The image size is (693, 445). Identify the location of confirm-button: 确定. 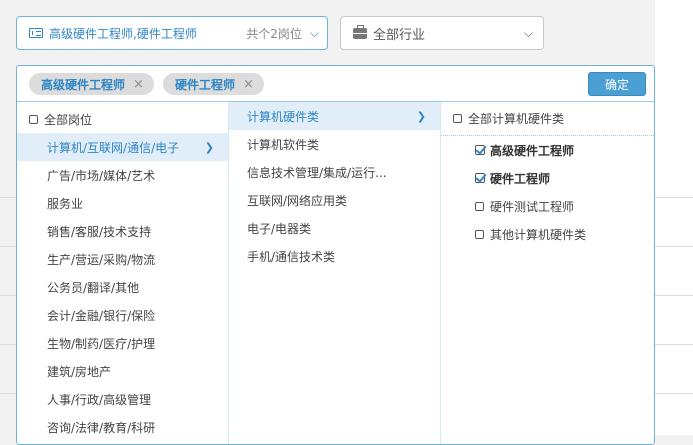
(617, 84).